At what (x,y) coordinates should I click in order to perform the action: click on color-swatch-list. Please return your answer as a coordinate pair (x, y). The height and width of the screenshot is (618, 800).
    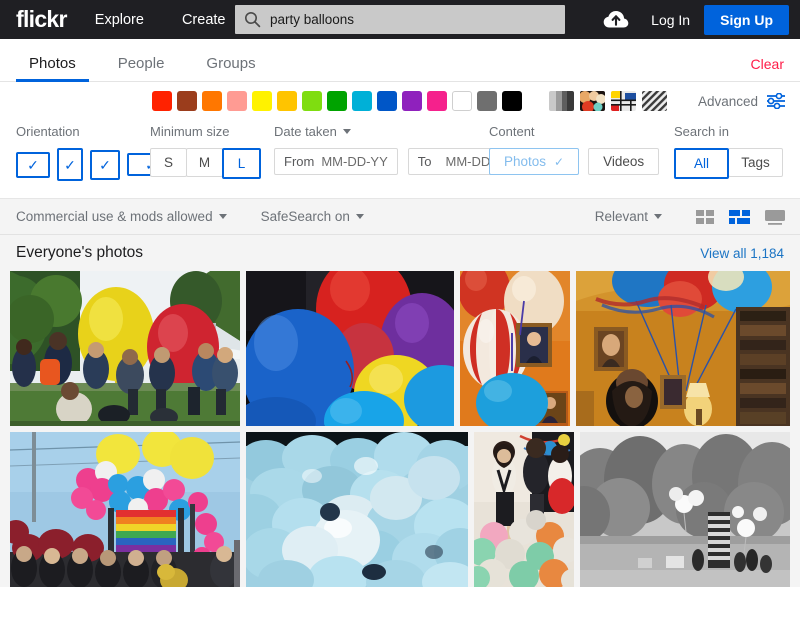
    Looking at the image, I should click on (339, 101).